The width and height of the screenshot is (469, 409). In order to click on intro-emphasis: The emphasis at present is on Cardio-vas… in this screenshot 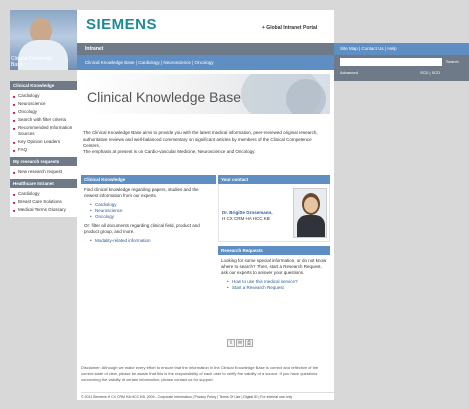, I will do `click(169, 151)`.